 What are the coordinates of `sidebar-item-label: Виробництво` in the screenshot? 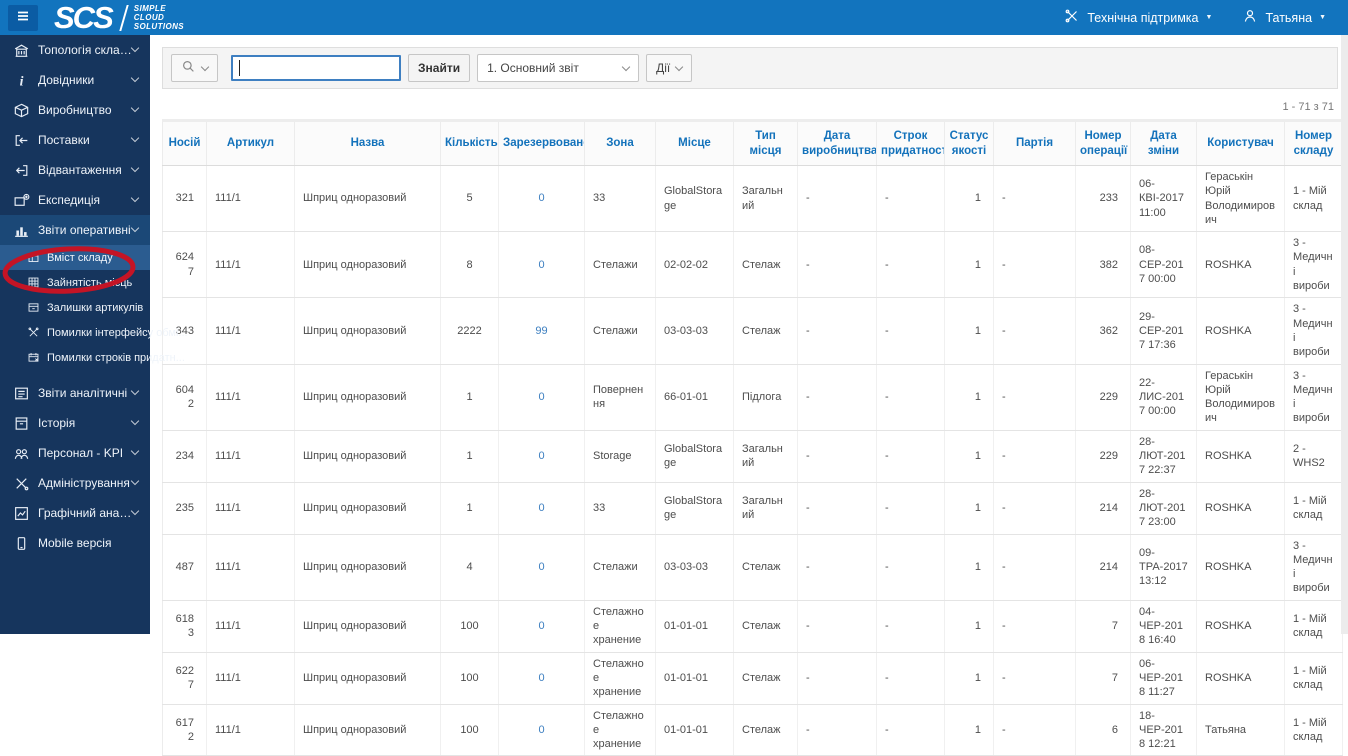 It's located at (75, 110).